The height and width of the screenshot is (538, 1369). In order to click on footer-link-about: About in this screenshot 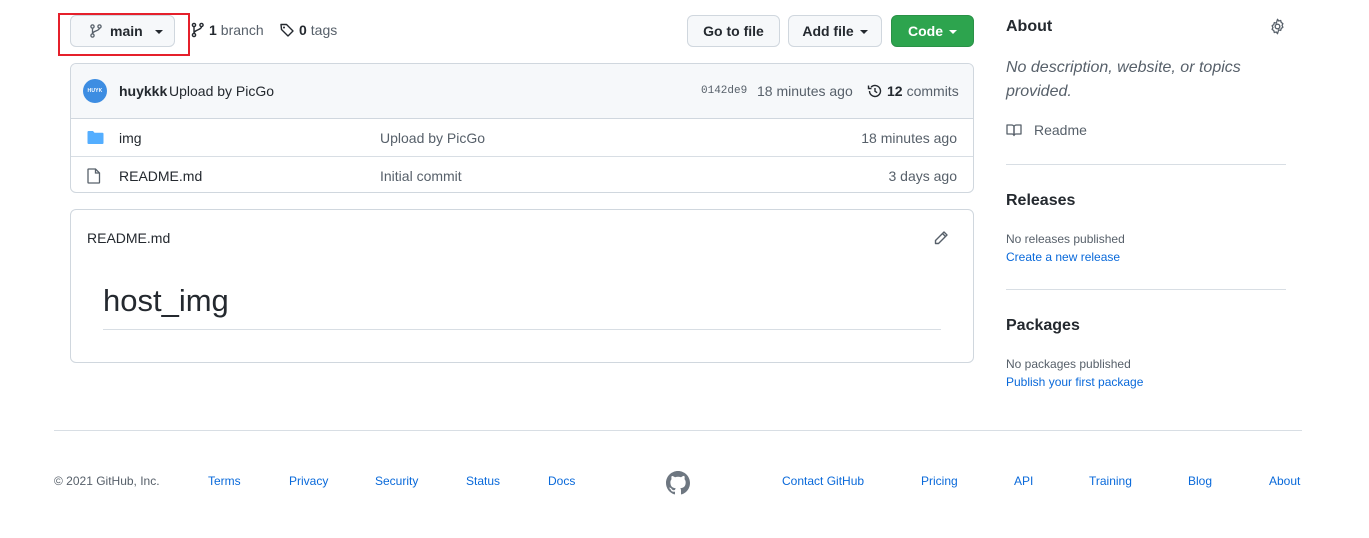, I will do `click(1284, 481)`.